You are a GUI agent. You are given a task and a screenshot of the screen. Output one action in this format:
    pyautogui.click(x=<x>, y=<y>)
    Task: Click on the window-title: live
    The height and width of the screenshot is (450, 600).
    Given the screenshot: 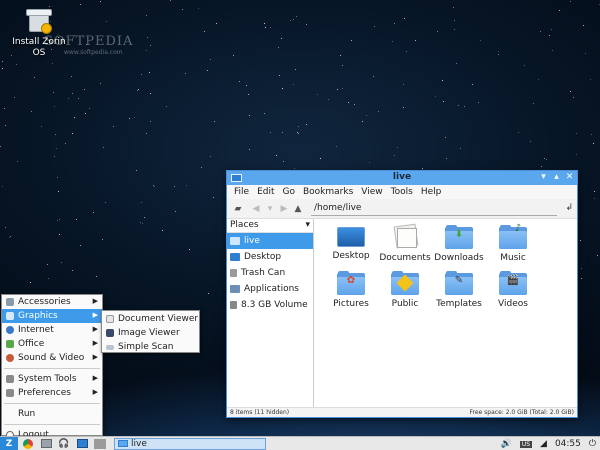 What is the action you would take?
    pyautogui.click(x=402, y=177)
    